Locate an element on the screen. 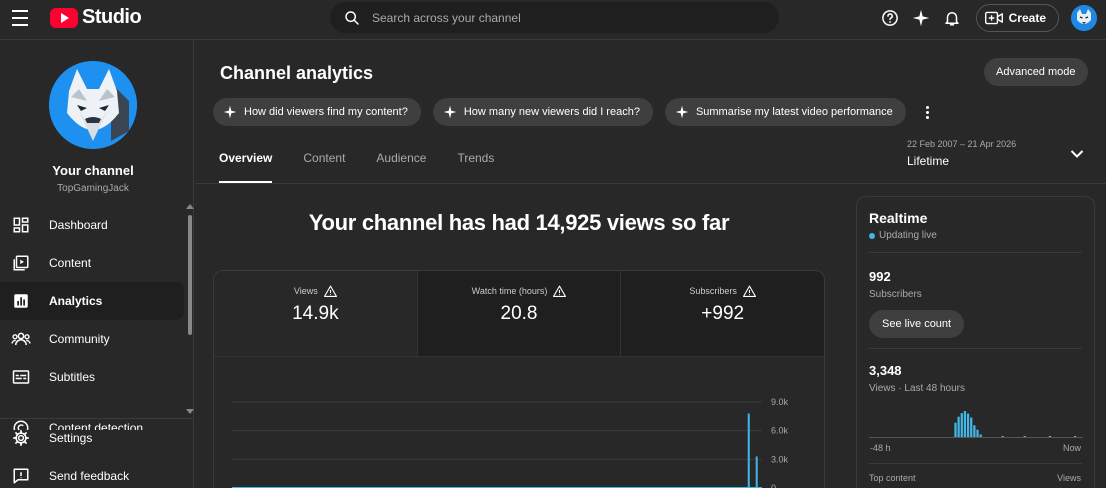  kpi-label: Subscribers is located at coordinates (713, 291).